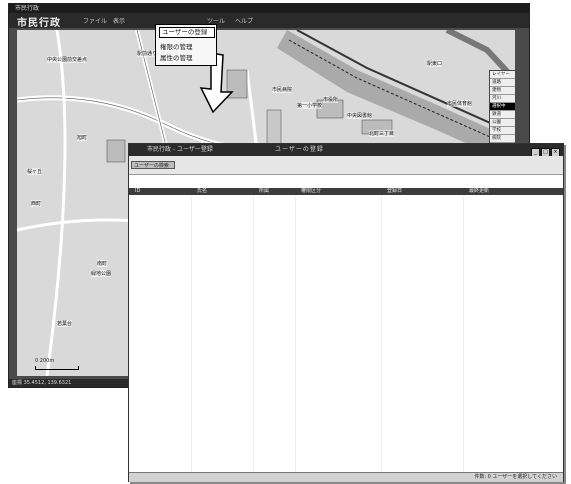 The width and height of the screenshot is (571, 484). I want to click on user-toolbar, so click(346, 165).